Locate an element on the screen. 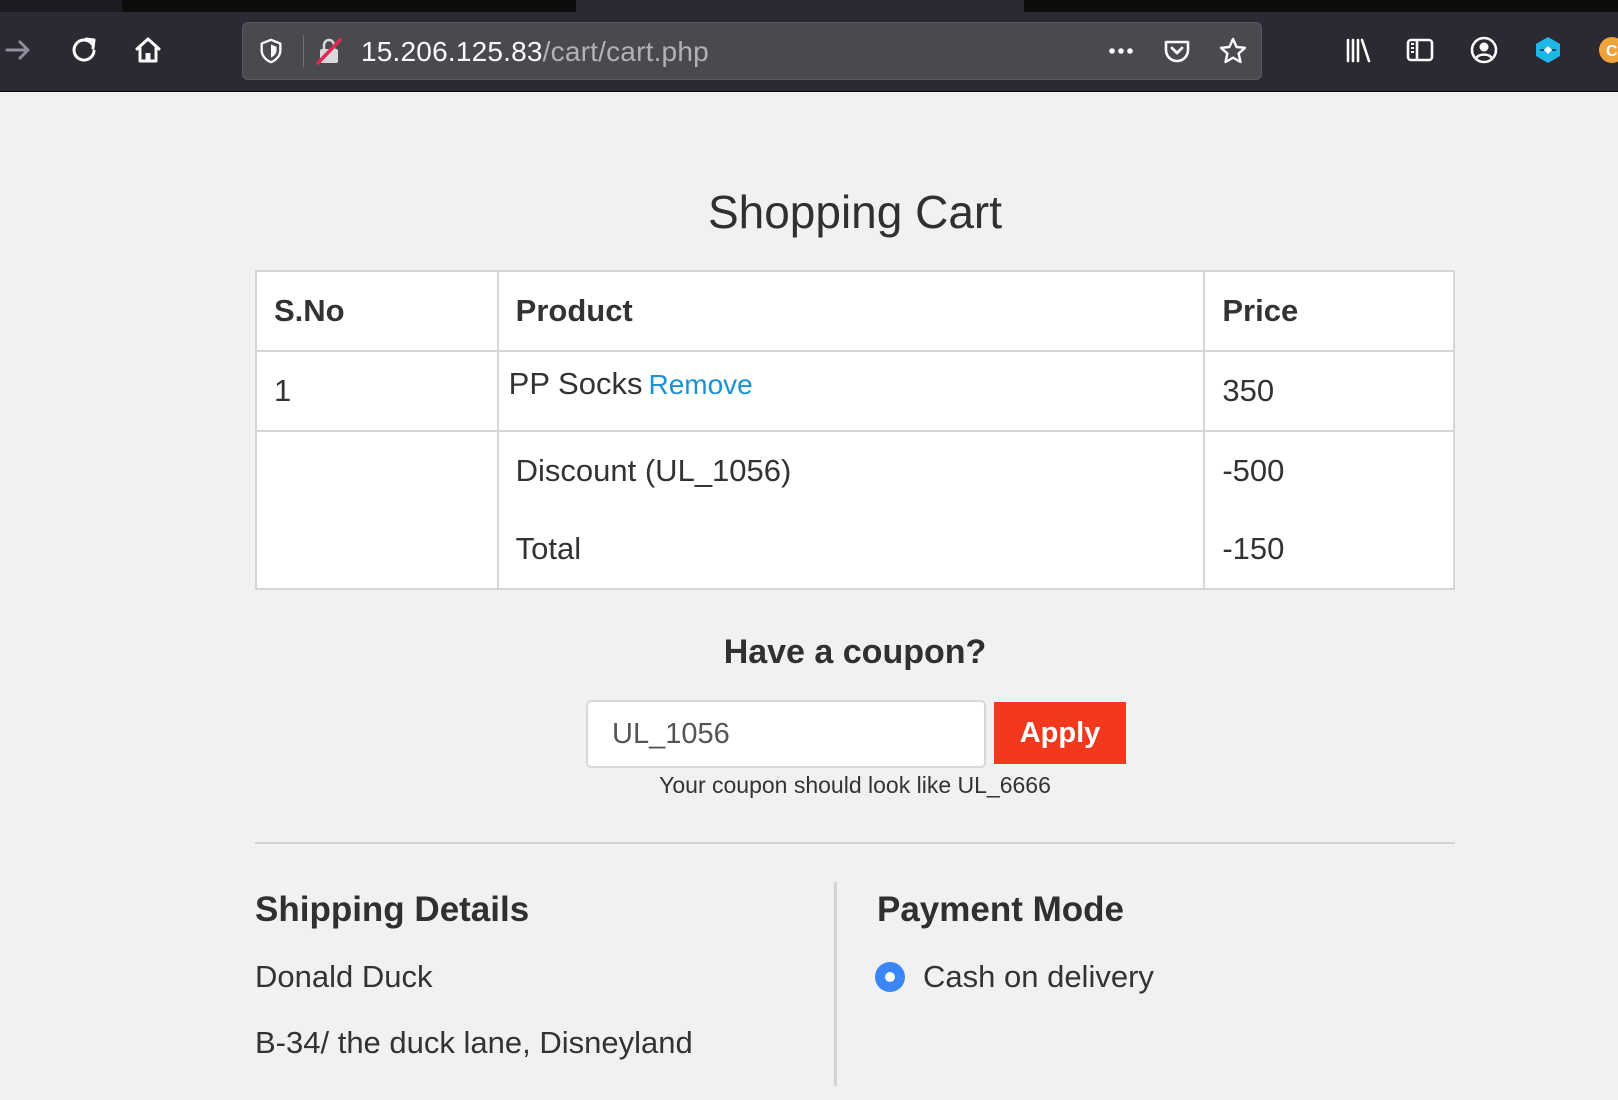  tab-left is located at coordinates (61, 6).